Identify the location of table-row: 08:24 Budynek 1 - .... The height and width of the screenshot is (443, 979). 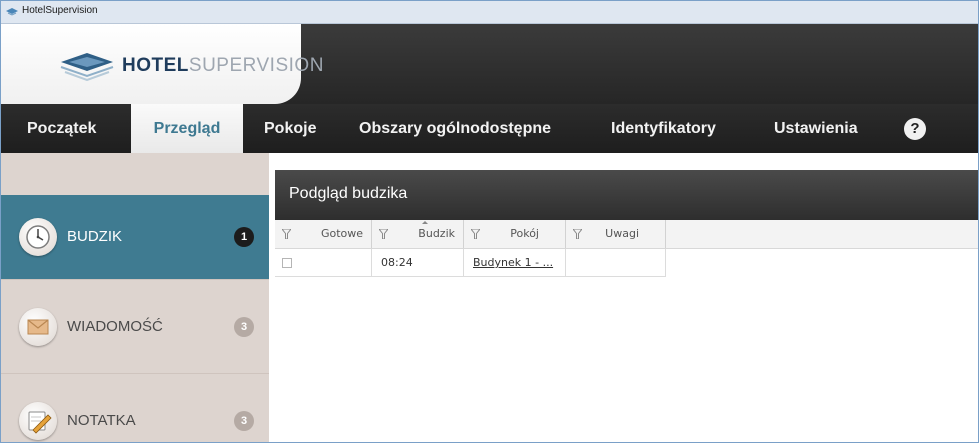
(470, 263).